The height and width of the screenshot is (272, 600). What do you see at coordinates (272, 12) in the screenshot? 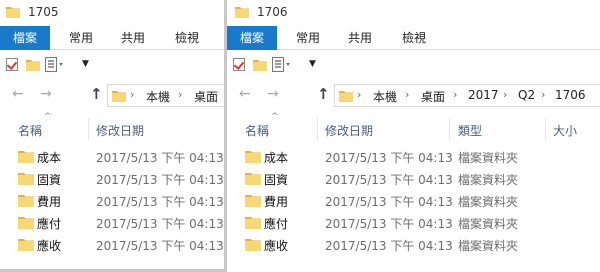
I see `window-title: 1706` at bounding box center [272, 12].